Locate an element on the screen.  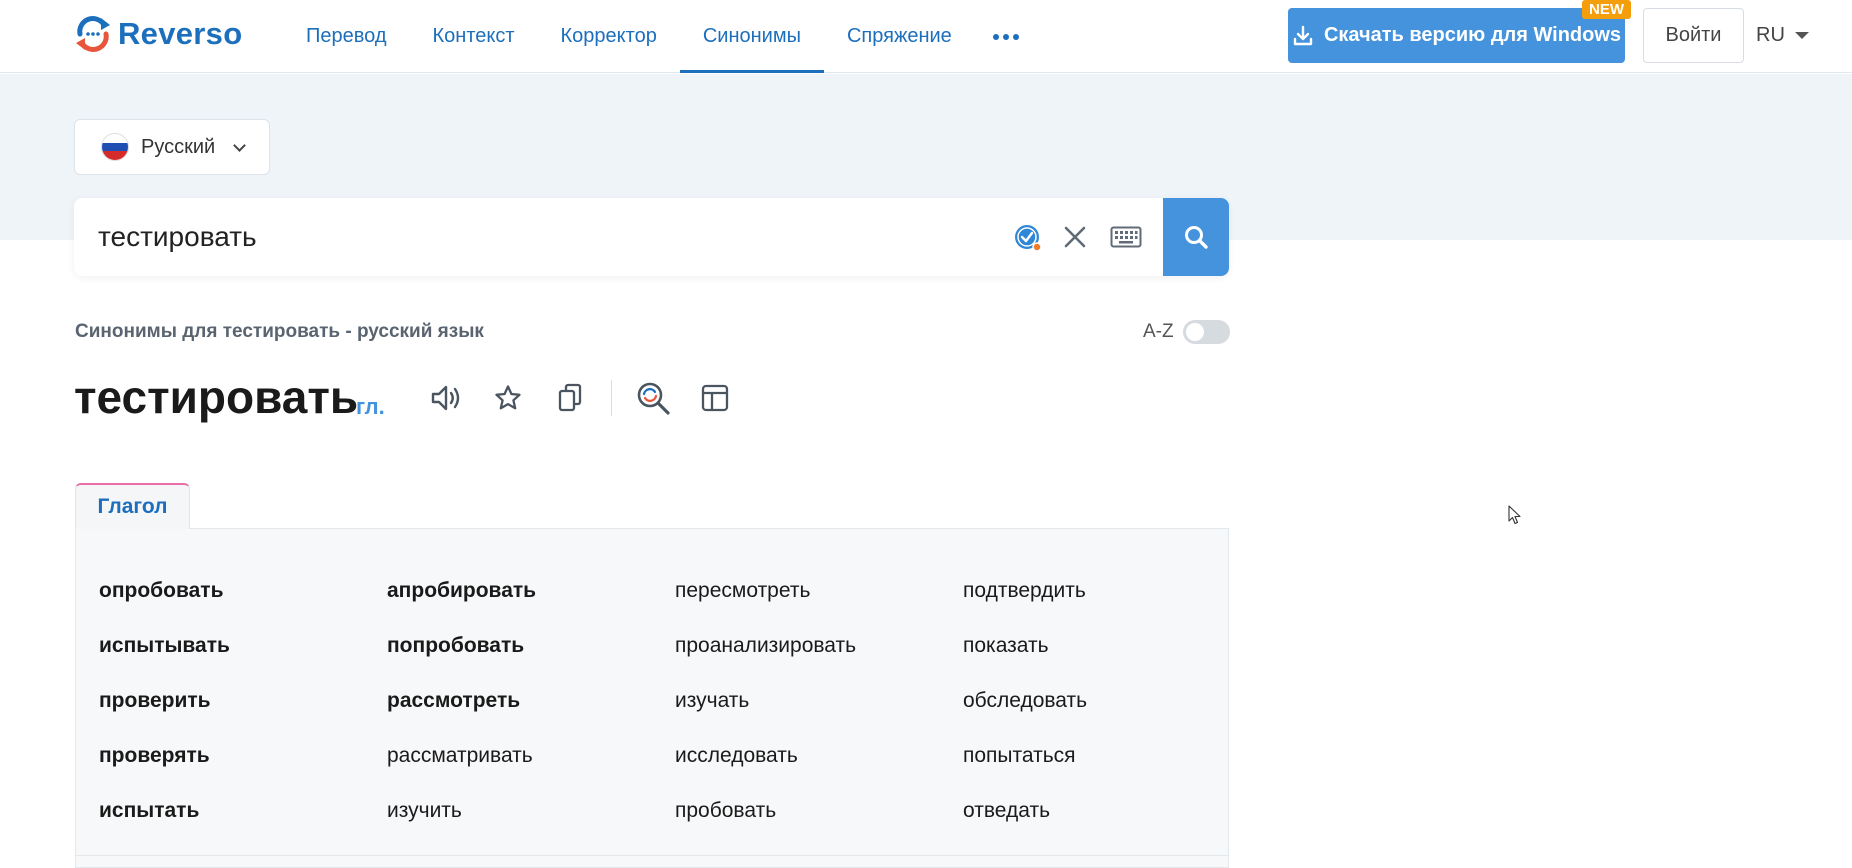
synonym-item: изучать is located at coordinates (819, 700).